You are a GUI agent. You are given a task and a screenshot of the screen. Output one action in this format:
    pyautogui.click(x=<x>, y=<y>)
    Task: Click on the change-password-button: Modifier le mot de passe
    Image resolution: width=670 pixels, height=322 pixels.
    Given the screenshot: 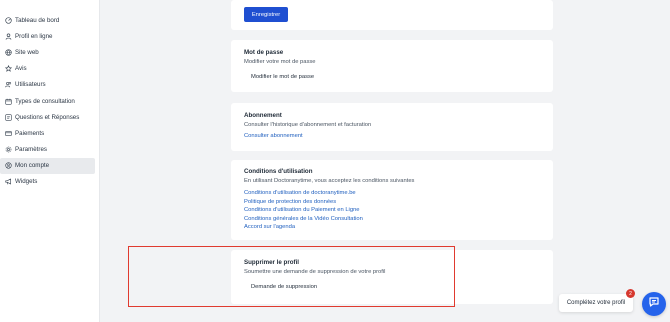 What is the action you would take?
    pyautogui.click(x=283, y=77)
    